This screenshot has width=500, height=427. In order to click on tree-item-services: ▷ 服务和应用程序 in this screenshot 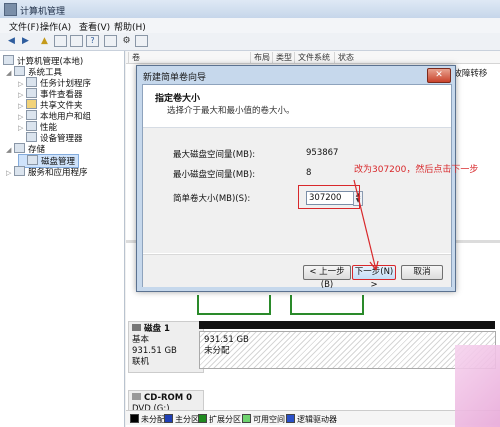, I will do `click(47, 172)`.